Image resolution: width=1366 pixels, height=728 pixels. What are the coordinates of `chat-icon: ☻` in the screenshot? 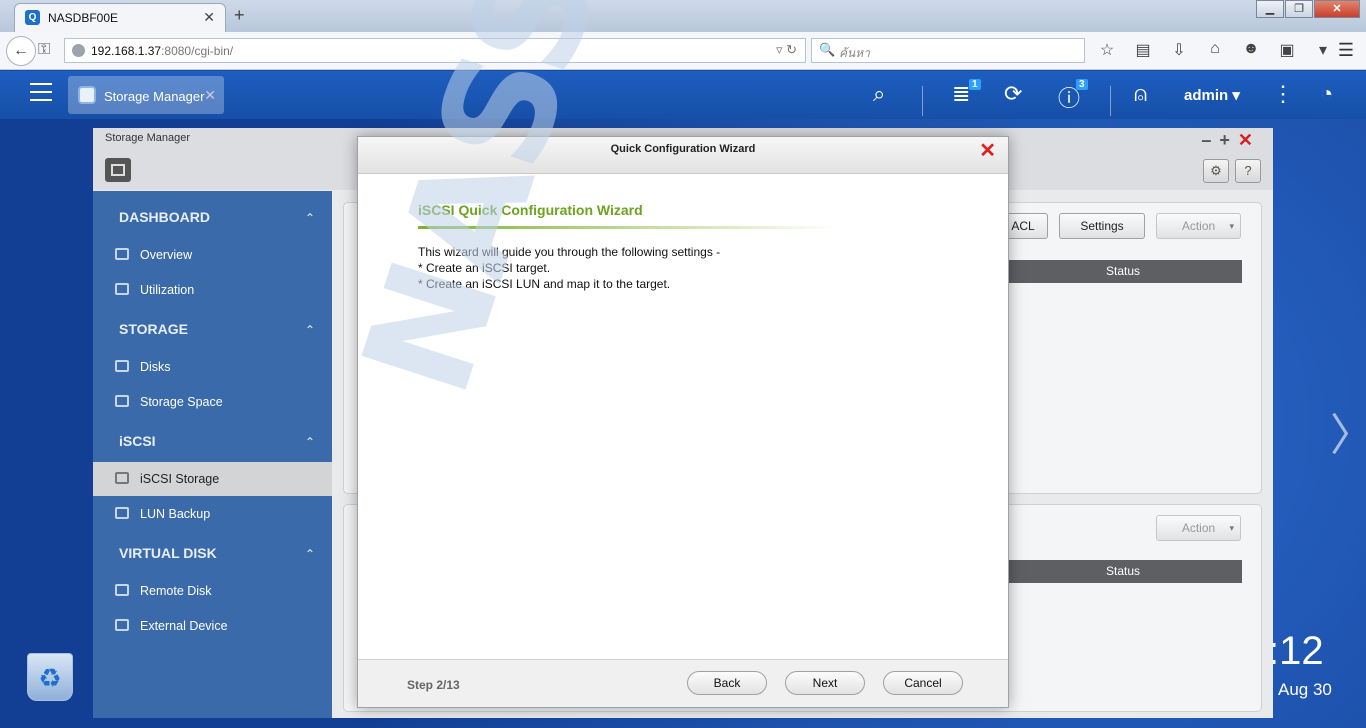 It's located at (1251, 50).